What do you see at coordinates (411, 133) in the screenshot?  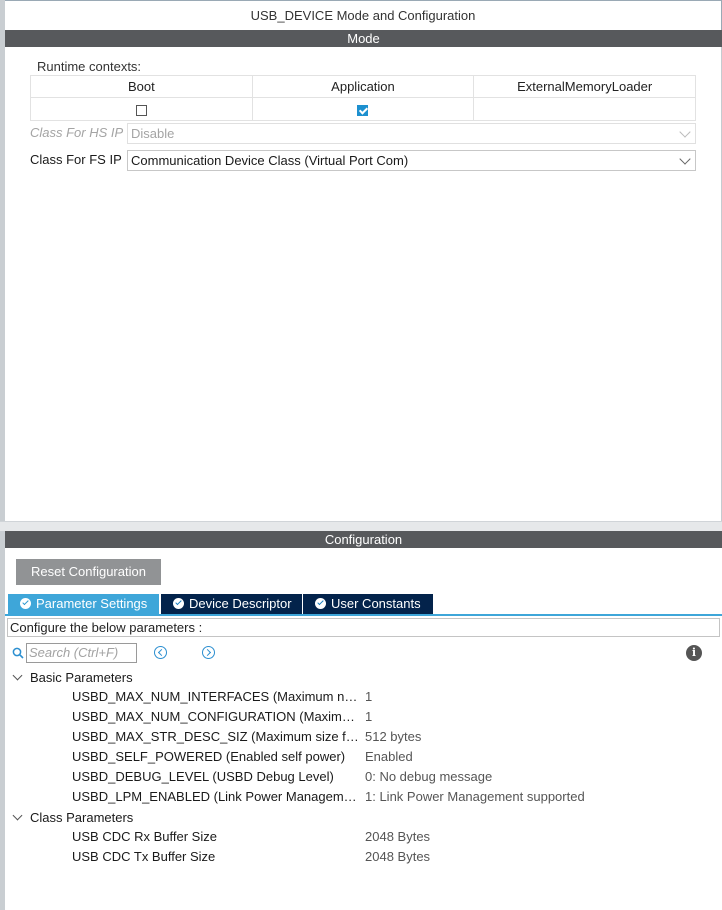 I see `class-hs-ip-select: Disable` at bounding box center [411, 133].